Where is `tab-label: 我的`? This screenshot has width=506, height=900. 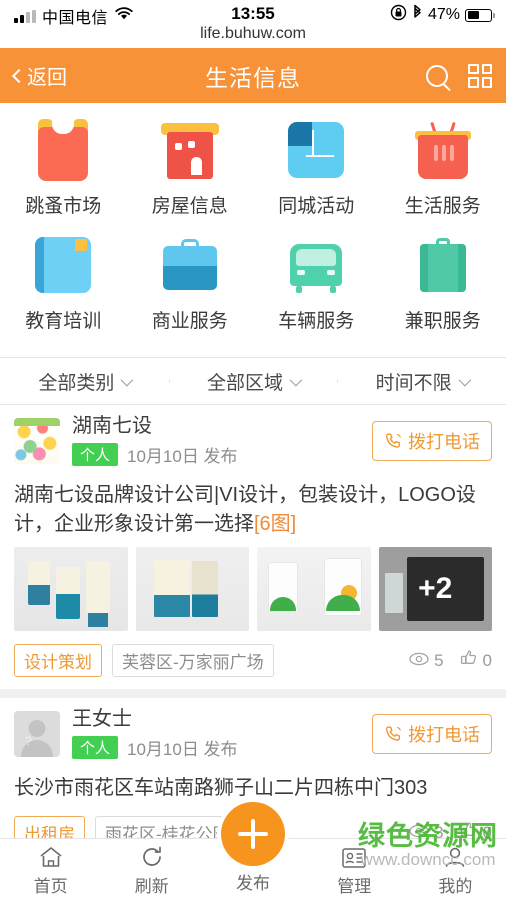
tab-label: 我的 is located at coordinates (455, 886).